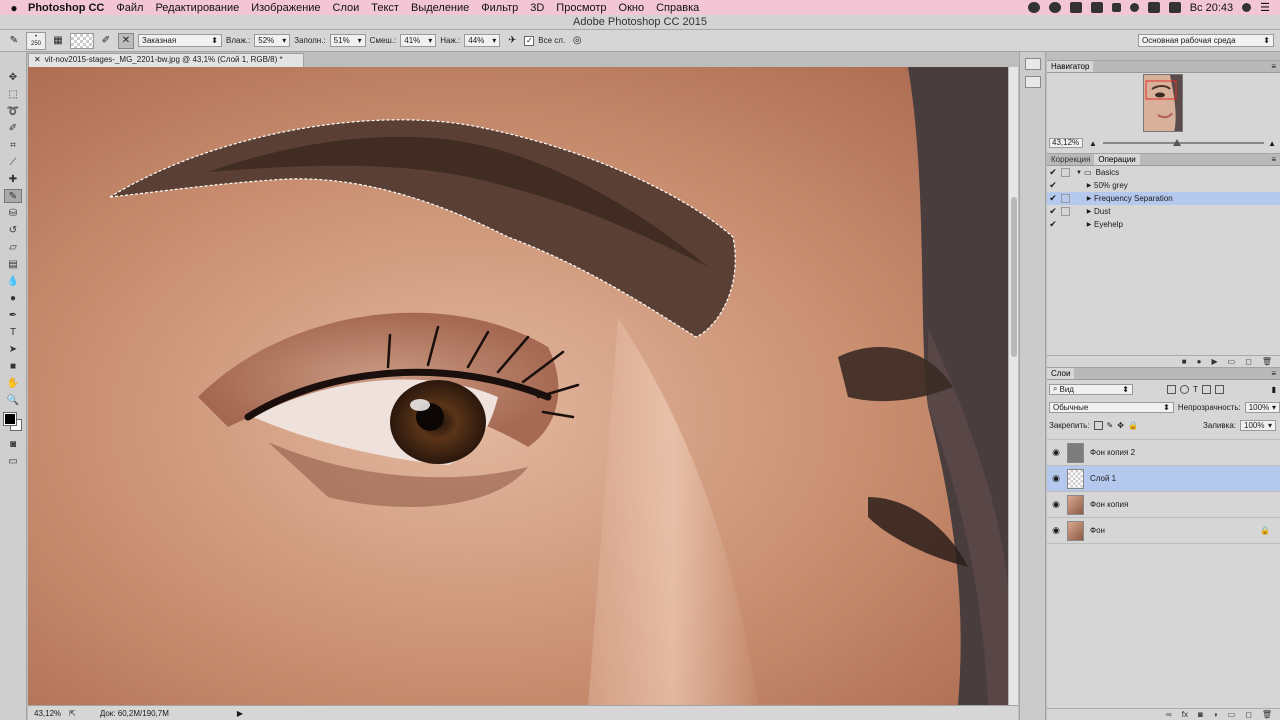 The image size is (1280, 720). Describe the element at coordinates (1033, 7) in the screenshot. I see `record-icon` at that location.